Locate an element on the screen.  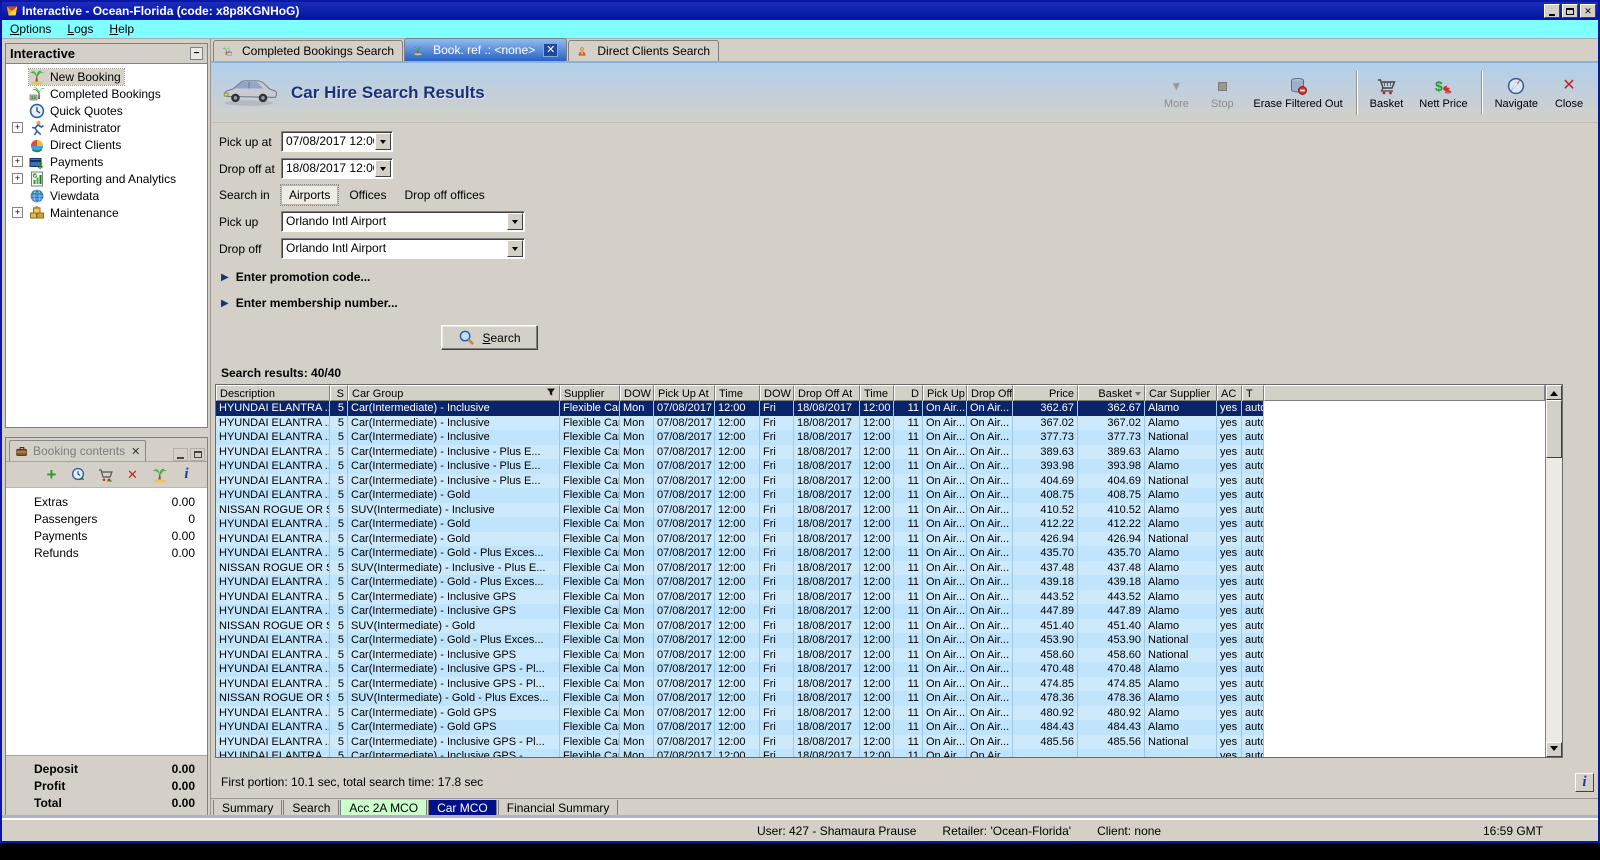
close-tab-icon: ✕ is located at coordinates (551, 50).